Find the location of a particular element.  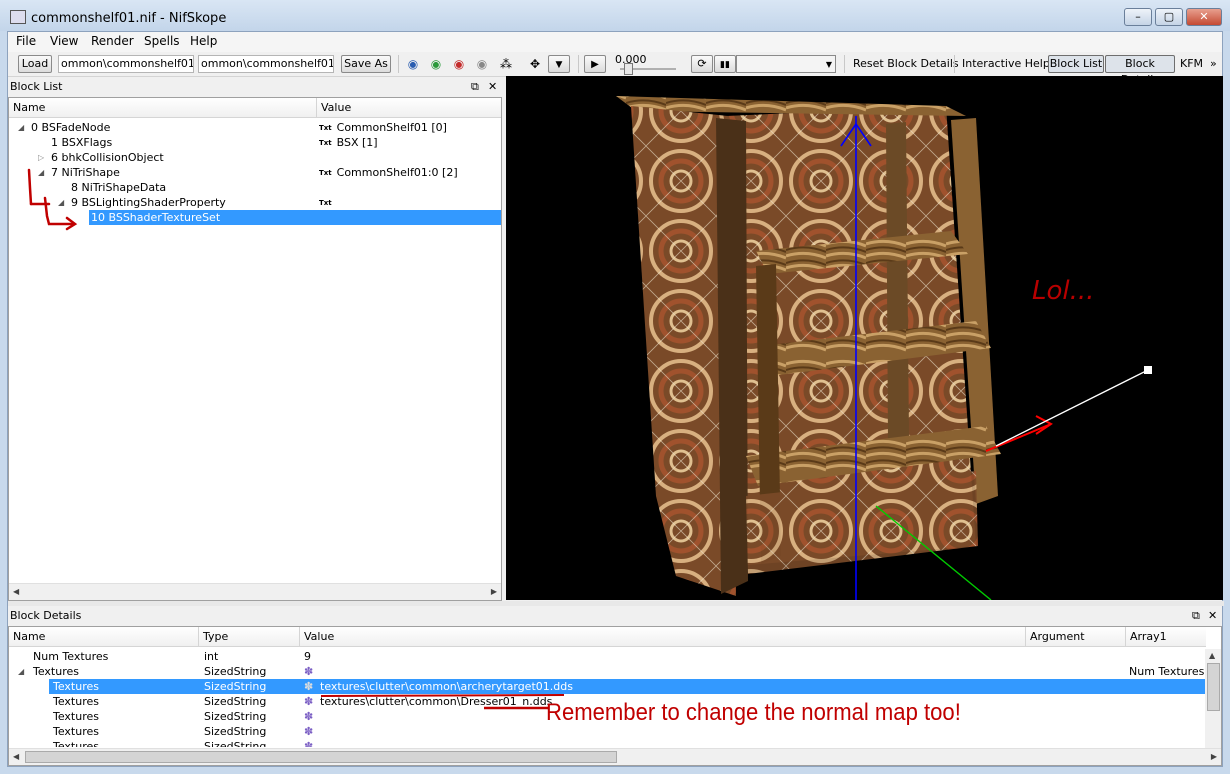

view-dropdown-button: ▼ is located at coordinates (559, 64).